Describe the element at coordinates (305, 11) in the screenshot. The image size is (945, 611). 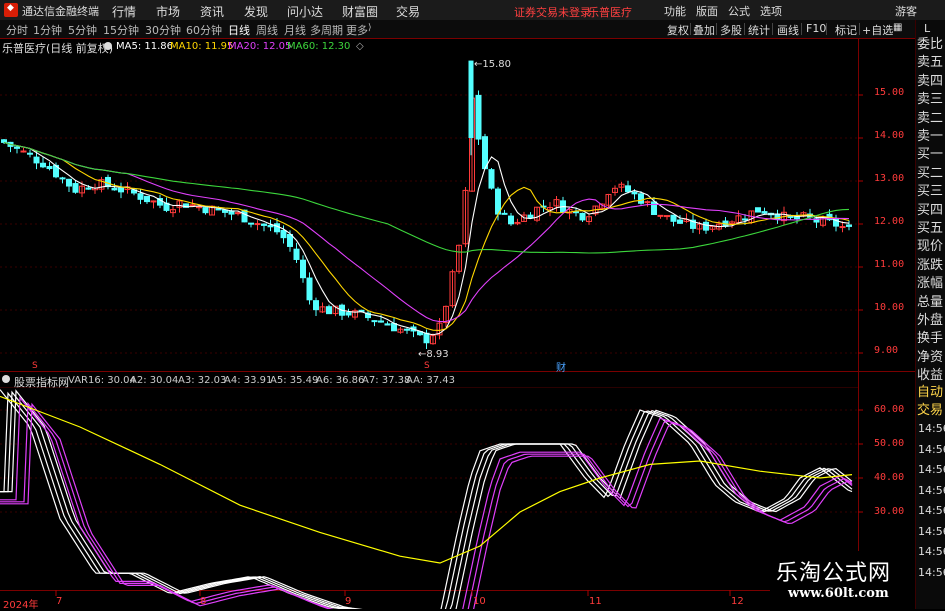
I see `menu-xiaoda: 问小达` at that location.